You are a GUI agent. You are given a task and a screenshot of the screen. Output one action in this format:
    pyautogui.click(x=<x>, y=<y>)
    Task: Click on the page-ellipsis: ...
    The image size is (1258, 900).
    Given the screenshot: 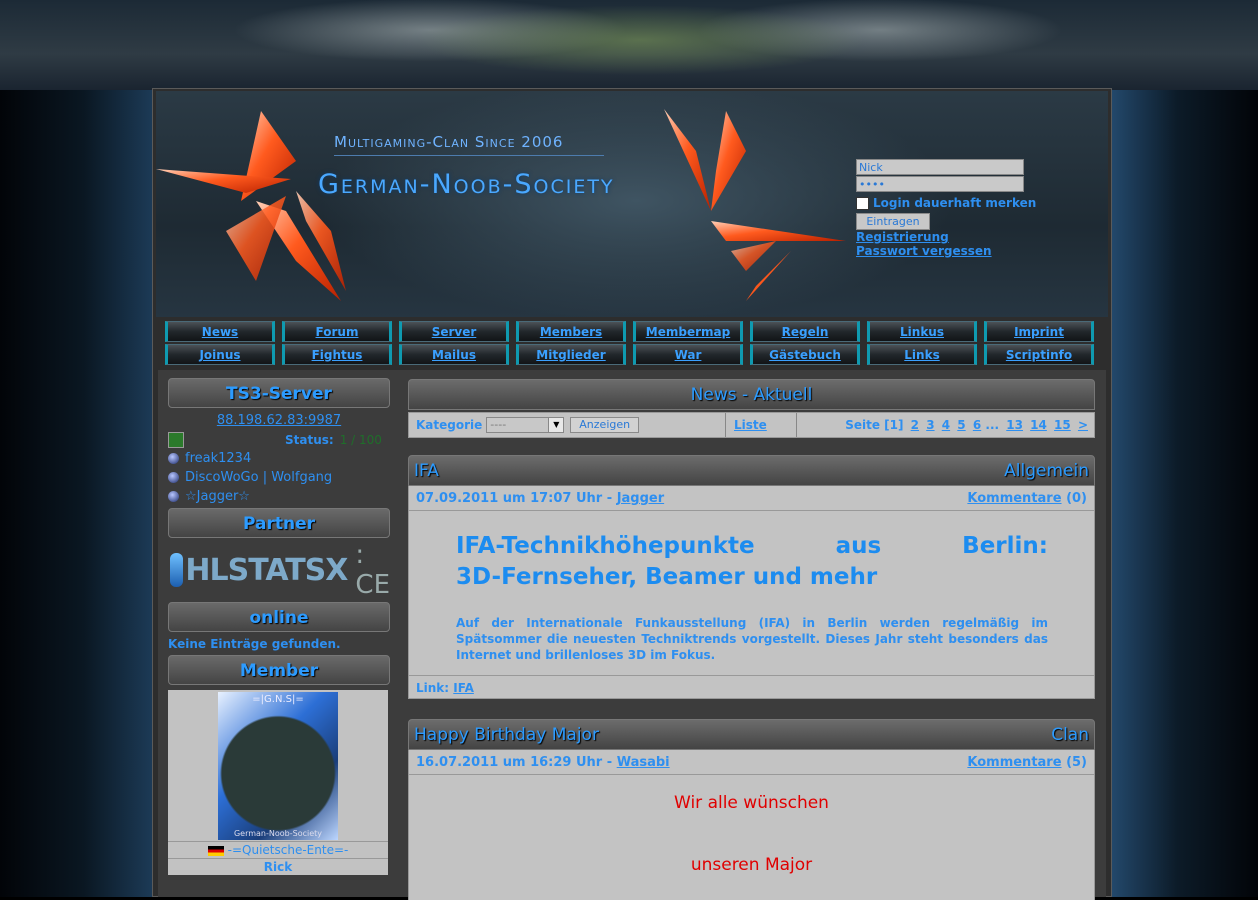 What is the action you would take?
    pyautogui.click(x=992, y=425)
    